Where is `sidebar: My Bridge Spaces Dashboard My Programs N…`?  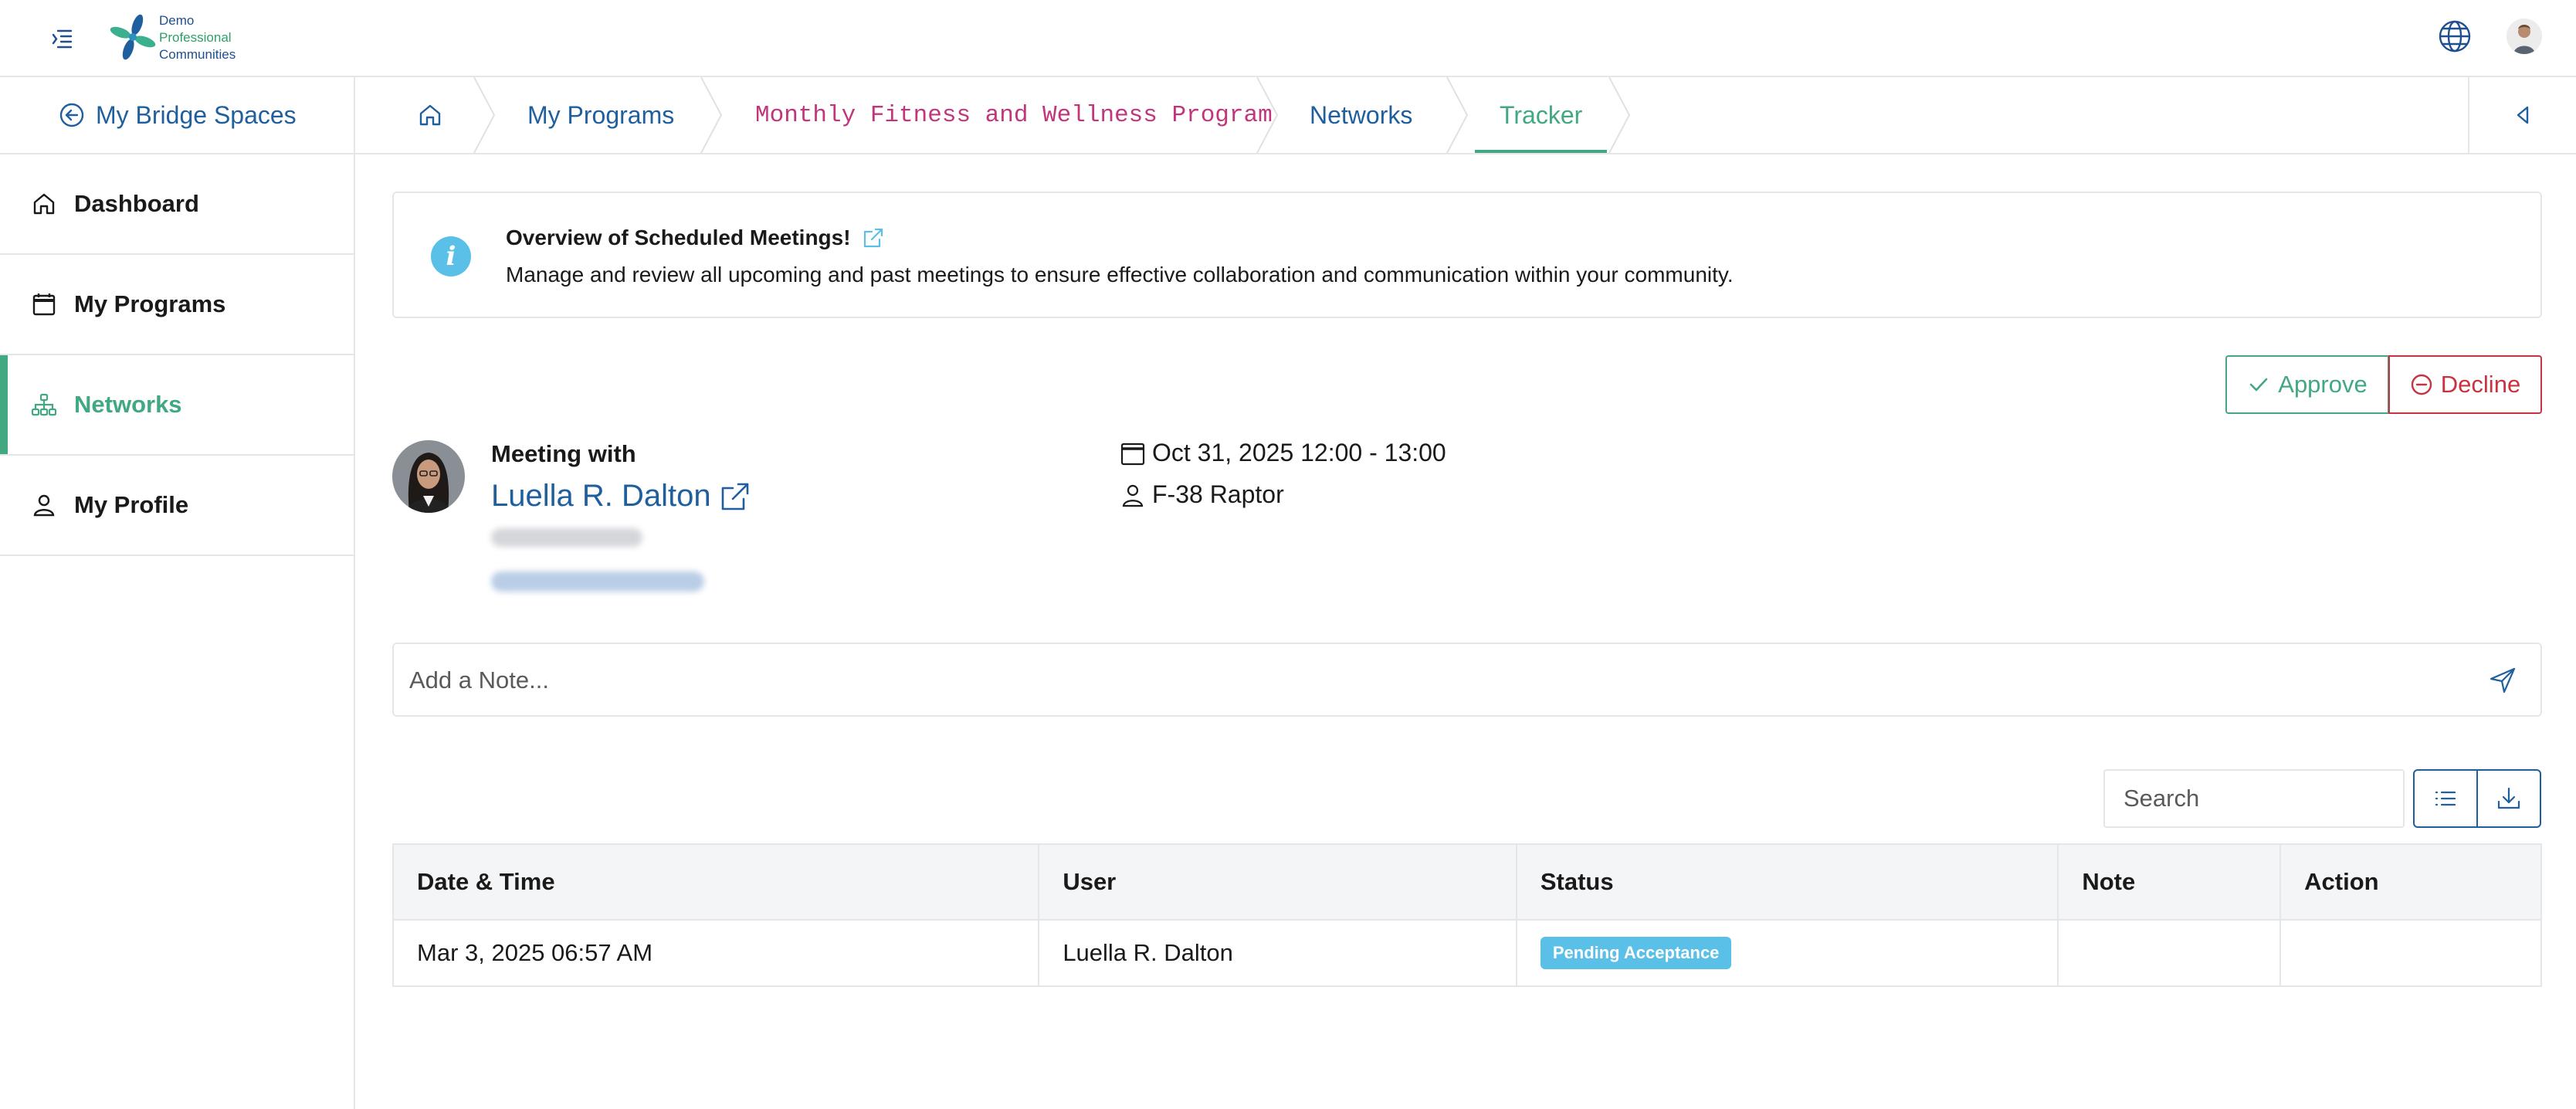
sidebar: My Bridge Spaces Dashboard My Programs N… is located at coordinates (177, 593).